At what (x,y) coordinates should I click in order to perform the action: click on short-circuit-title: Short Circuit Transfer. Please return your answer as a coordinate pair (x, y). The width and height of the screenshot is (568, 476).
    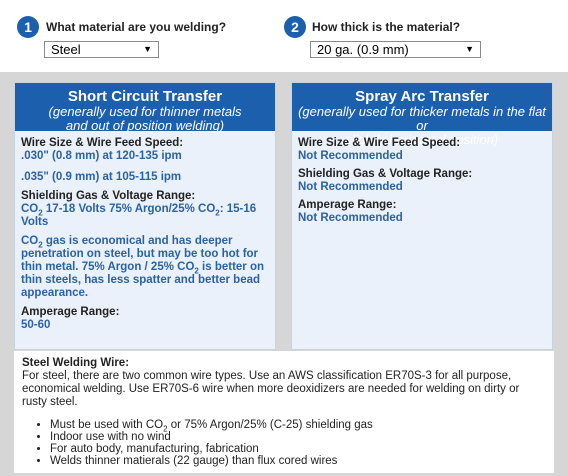
    Looking at the image, I should click on (145, 96).